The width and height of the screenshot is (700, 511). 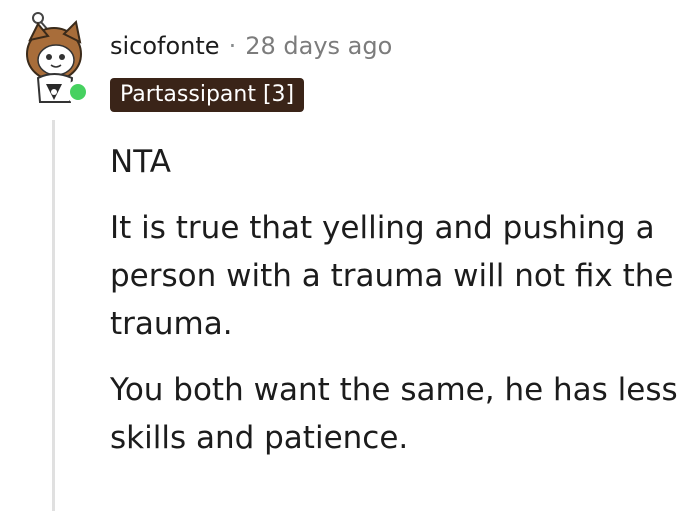 I want to click on user-flair-badge: Partassipant [3], so click(x=207, y=95).